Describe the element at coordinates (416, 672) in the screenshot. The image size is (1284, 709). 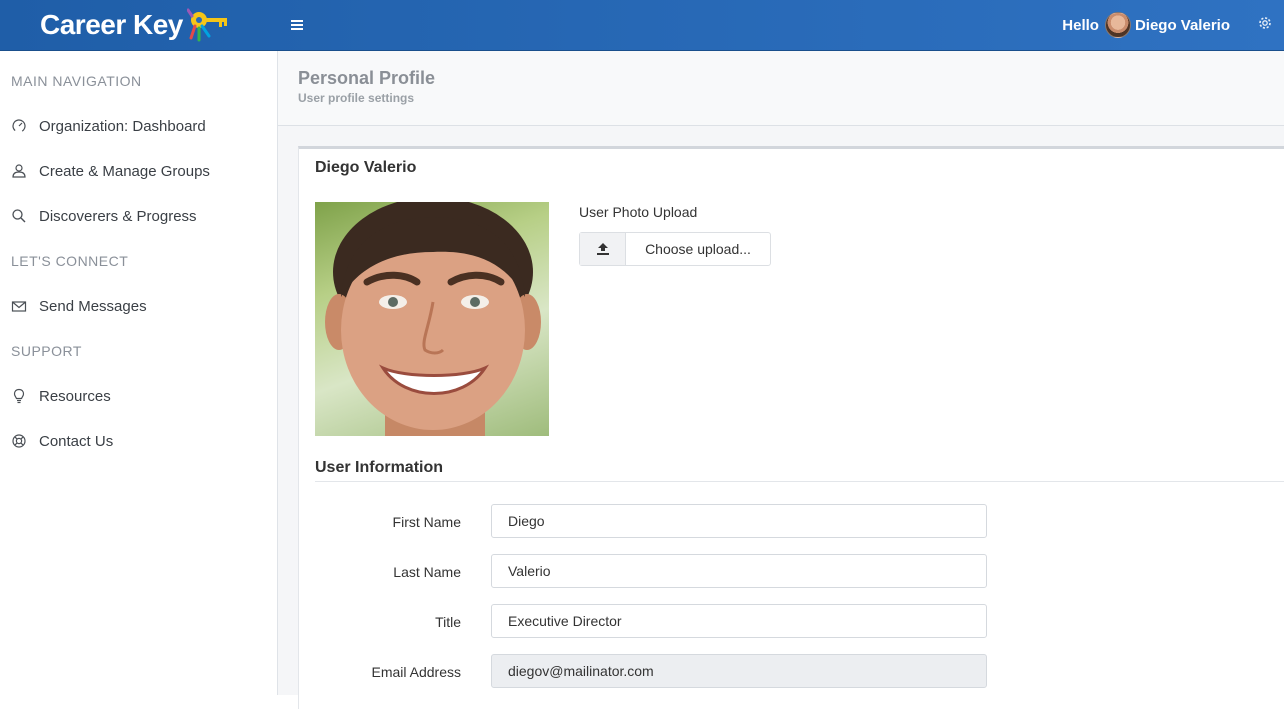
I see `email-label: Email Address` at that location.